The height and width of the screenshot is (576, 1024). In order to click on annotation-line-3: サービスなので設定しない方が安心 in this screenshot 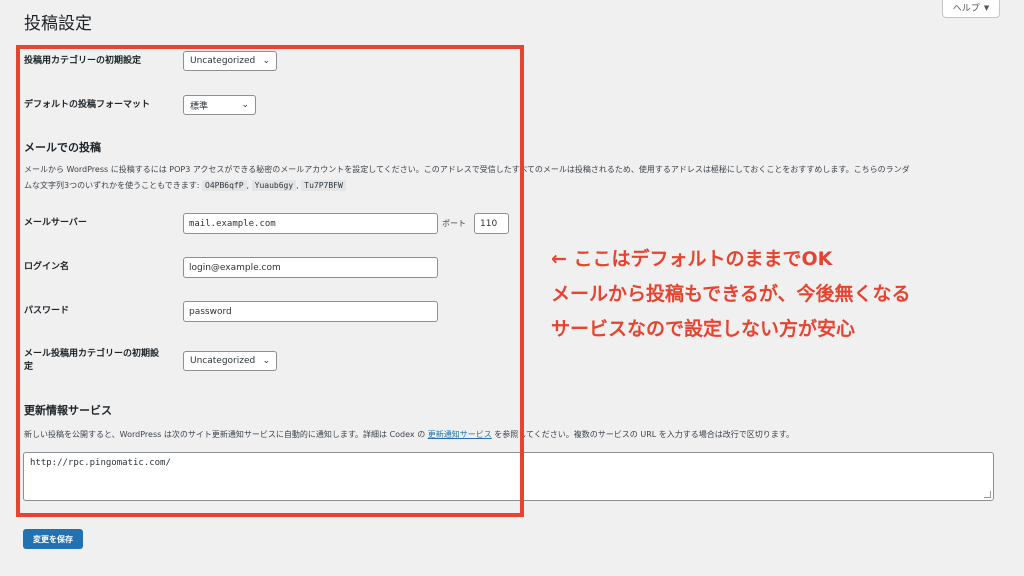, I will do `click(703, 329)`.